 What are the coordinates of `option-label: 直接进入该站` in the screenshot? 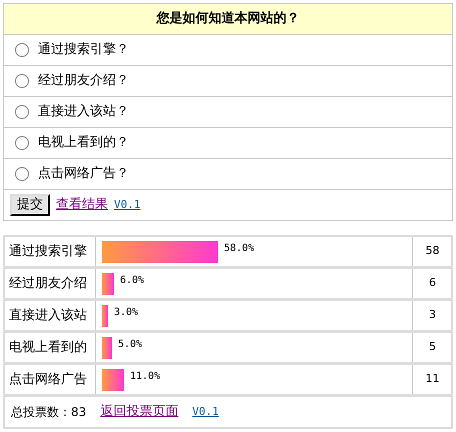 It's located at (50, 315).